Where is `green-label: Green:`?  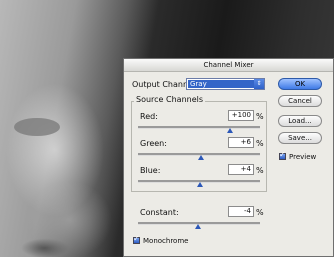
green-label: Green: is located at coordinates (153, 143).